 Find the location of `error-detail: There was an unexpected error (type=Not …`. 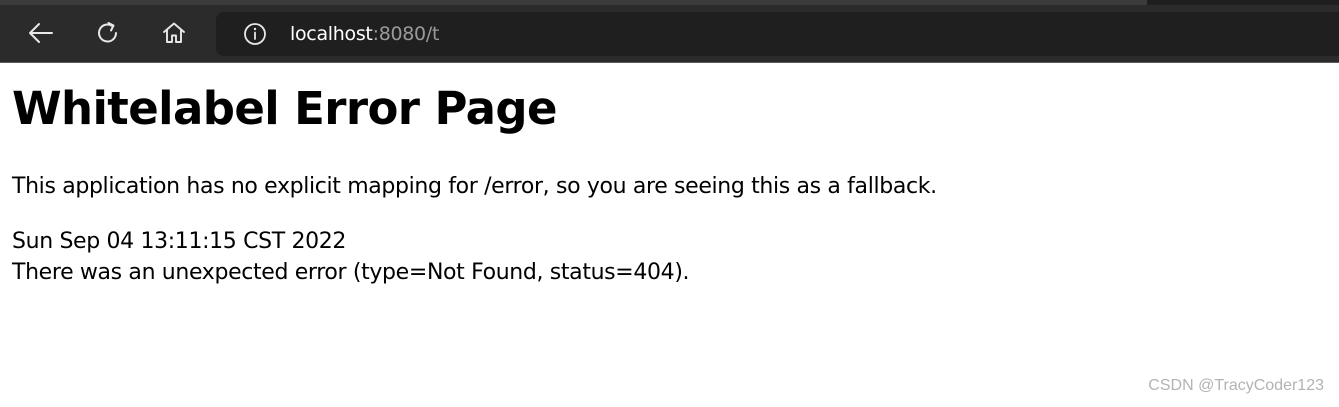

error-detail: There was an unexpected error (type=Not … is located at coordinates (351, 272).